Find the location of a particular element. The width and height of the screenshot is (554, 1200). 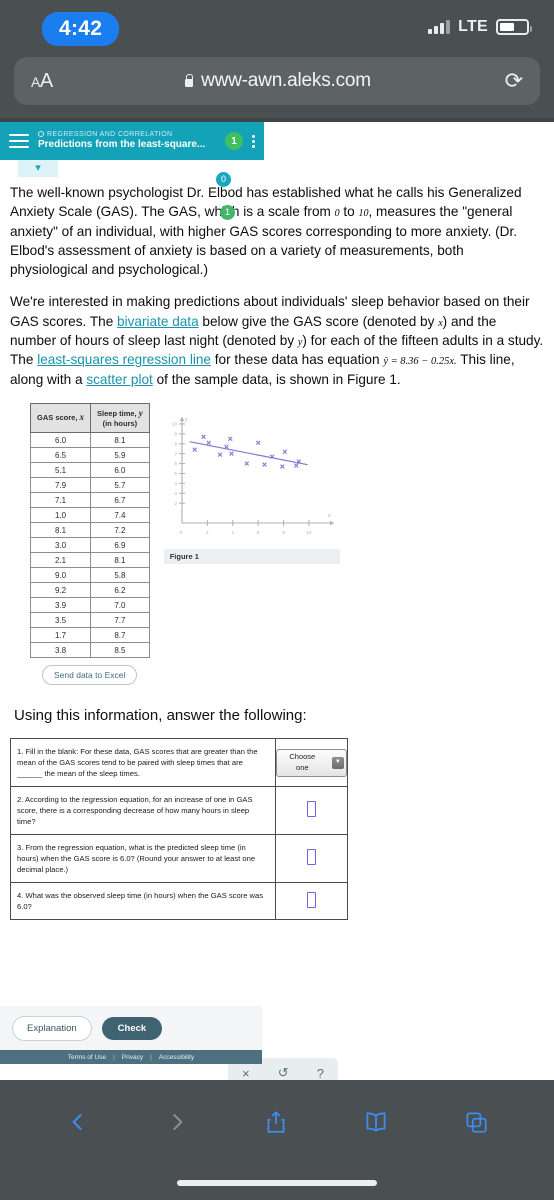

address-bar: AA www-awn.aleks.com ⟳ is located at coordinates (277, 81).